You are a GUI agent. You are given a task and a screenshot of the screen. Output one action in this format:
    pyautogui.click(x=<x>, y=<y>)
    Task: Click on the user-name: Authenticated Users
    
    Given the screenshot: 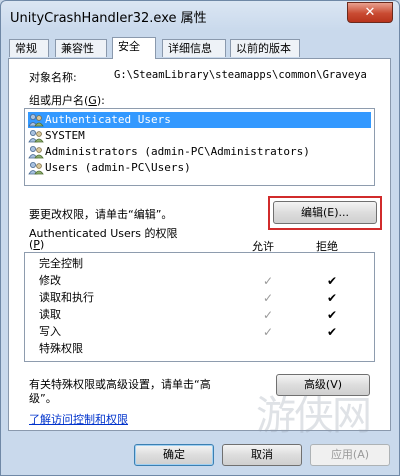 What is the action you would take?
    pyautogui.click(x=108, y=119)
    